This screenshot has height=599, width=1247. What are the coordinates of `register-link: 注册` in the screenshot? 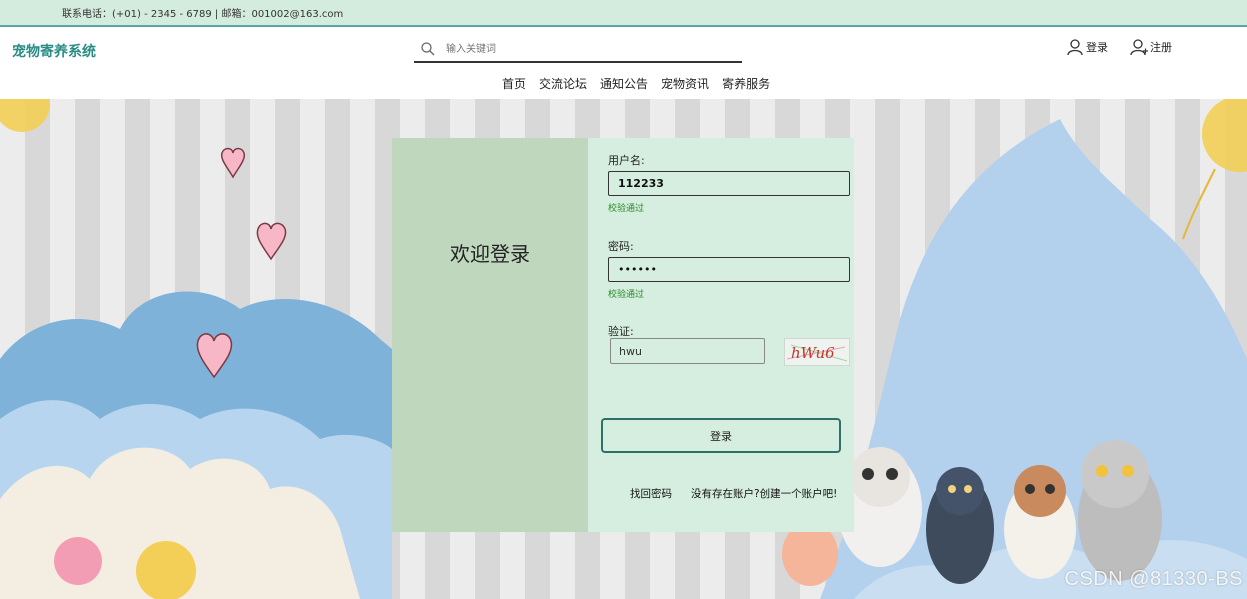 It's located at (1151, 47).